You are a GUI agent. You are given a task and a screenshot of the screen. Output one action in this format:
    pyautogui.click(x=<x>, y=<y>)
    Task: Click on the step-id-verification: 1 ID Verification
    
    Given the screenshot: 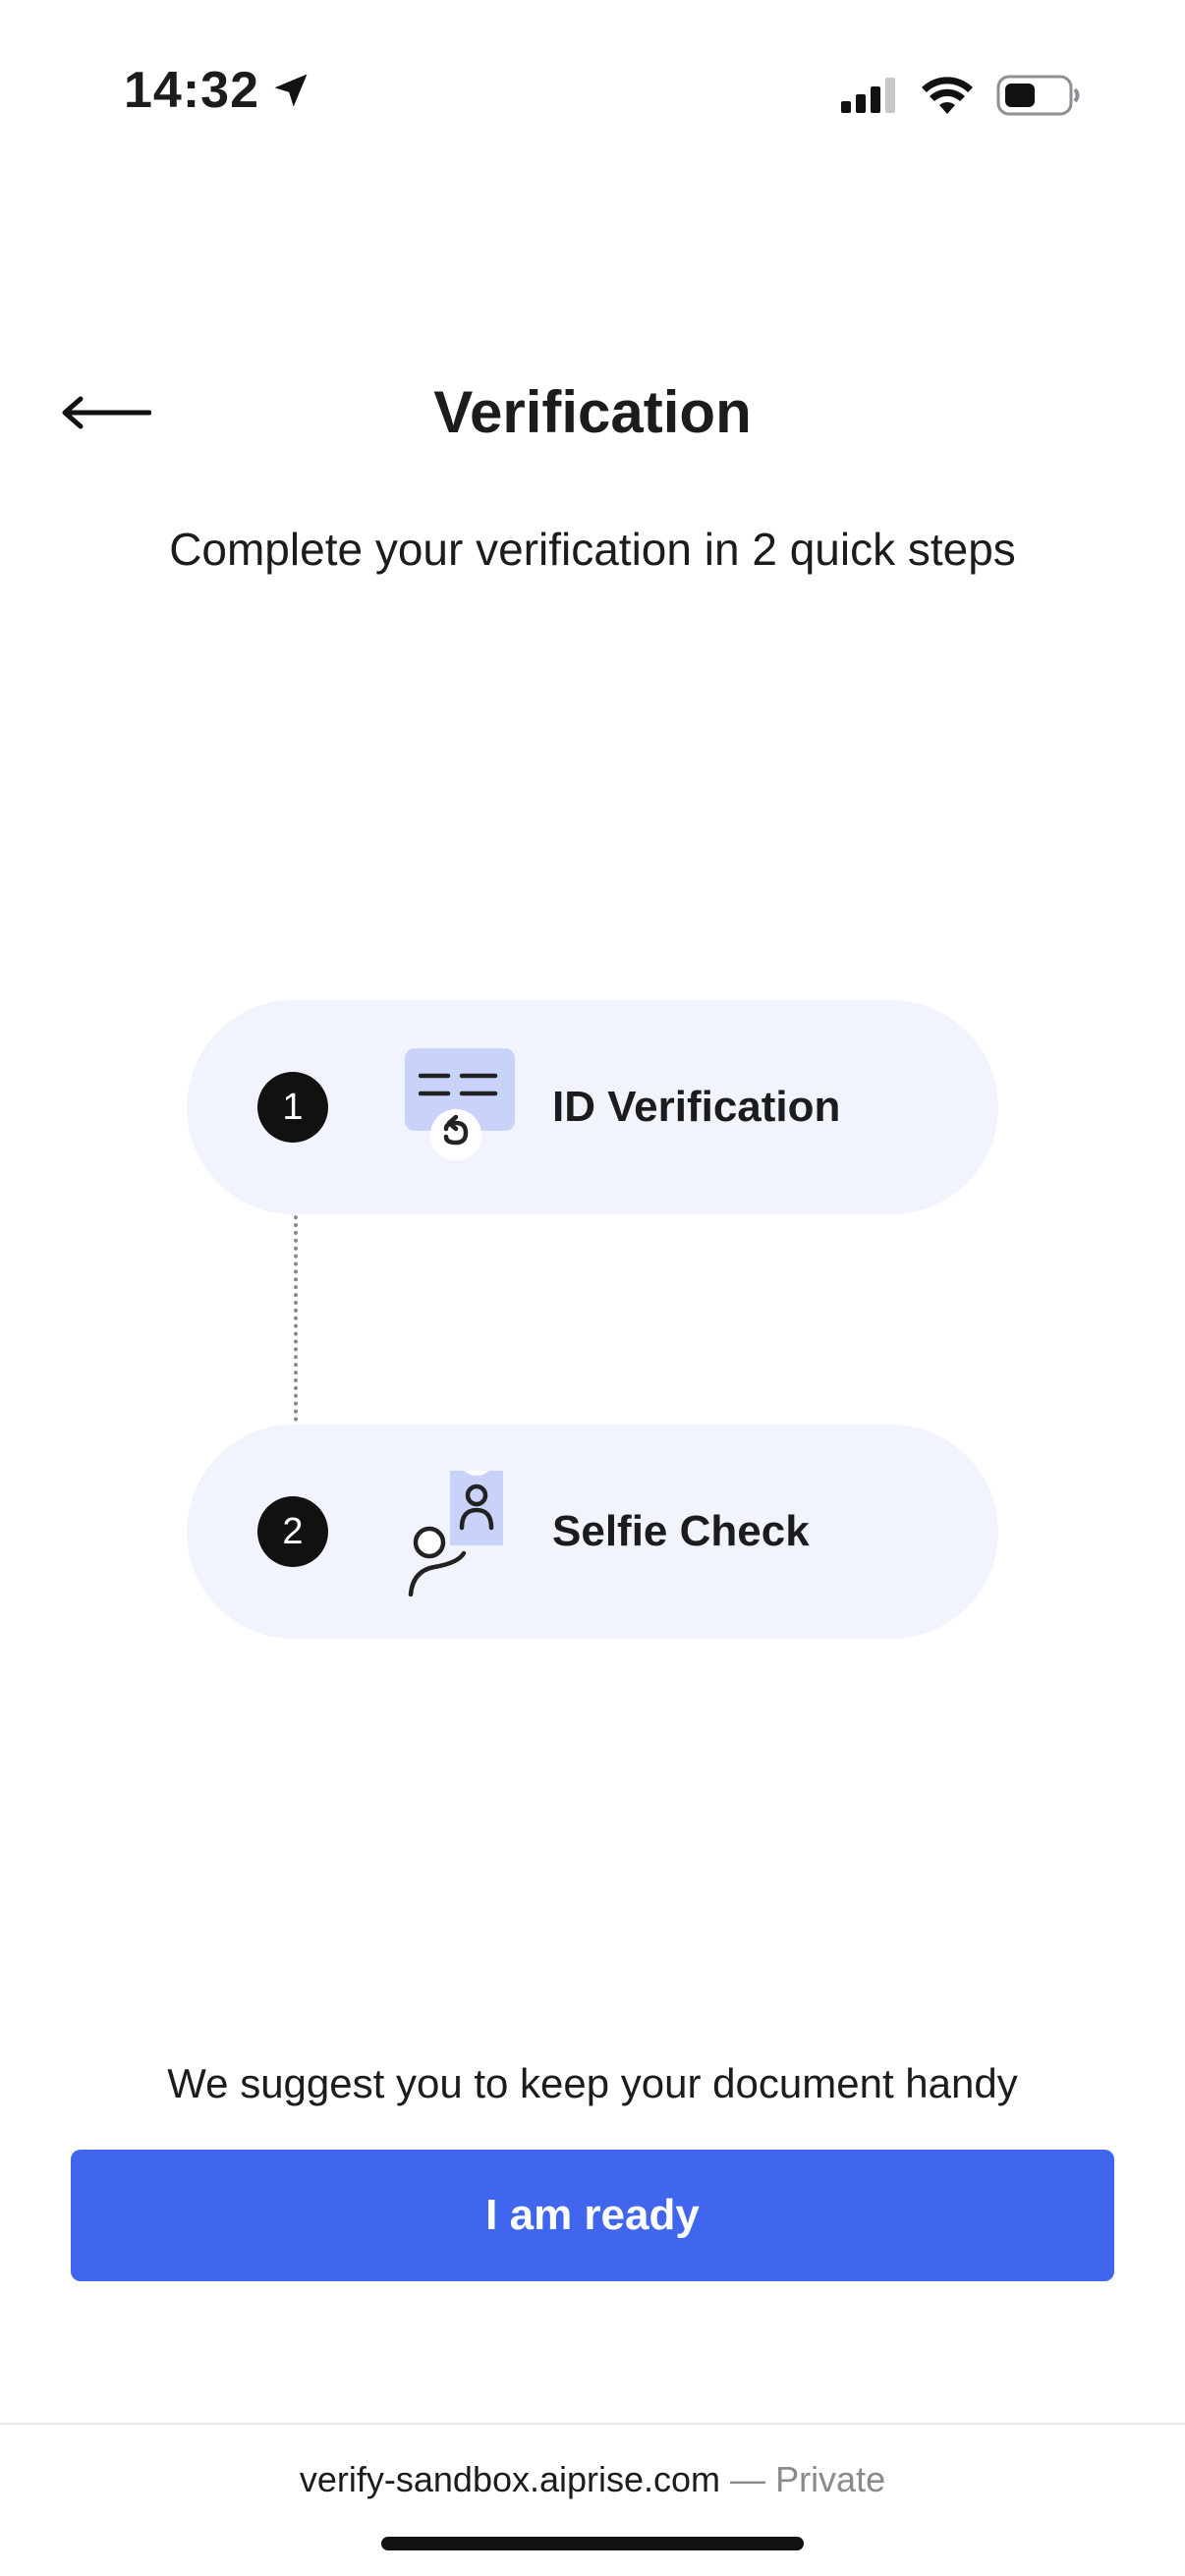 What is the action you would take?
    pyautogui.click(x=592, y=1107)
    